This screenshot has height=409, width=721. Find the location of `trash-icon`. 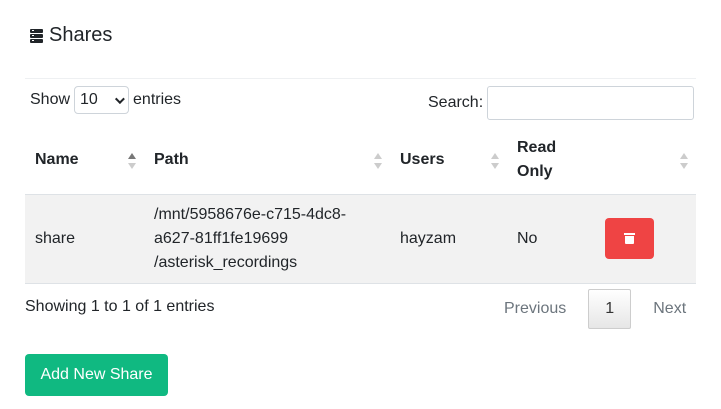

trash-icon is located at coordinates (629, 238).